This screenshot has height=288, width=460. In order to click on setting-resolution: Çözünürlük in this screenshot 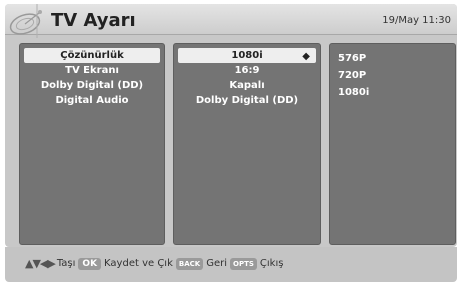, I will do `click(92, 55)`.